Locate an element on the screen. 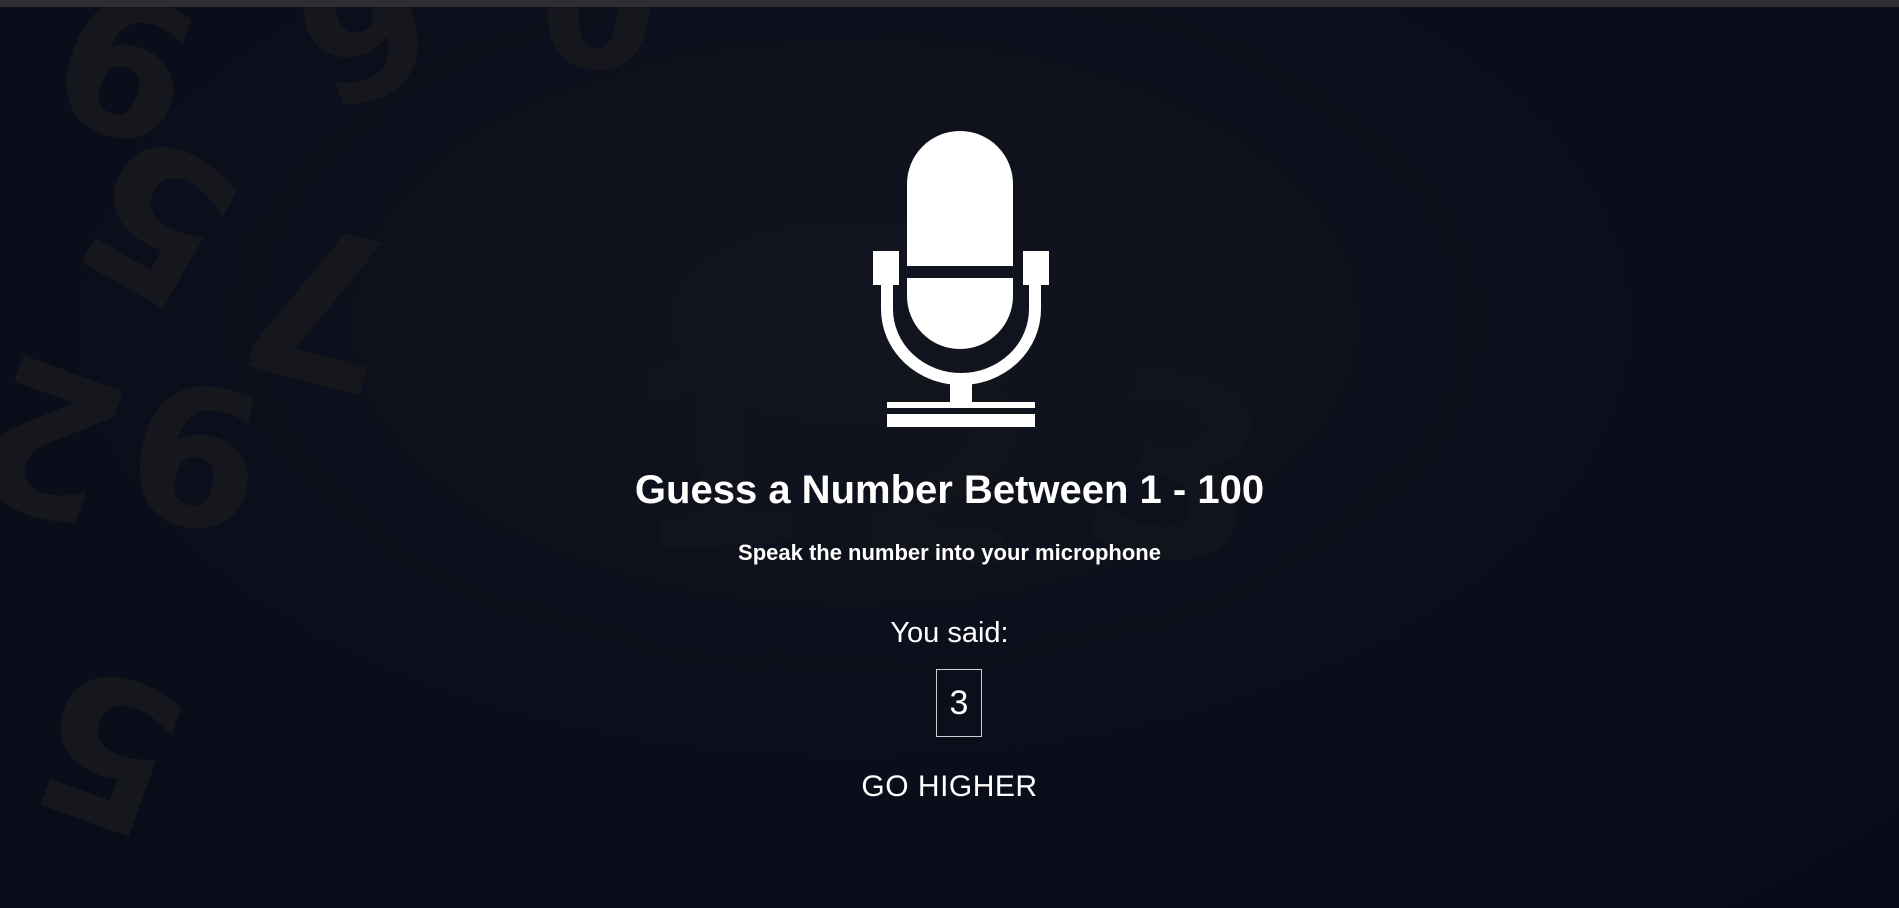 This screenshot has width=1899, height=908. spoken-number-value: 3 is located at coordinates (959, 702).